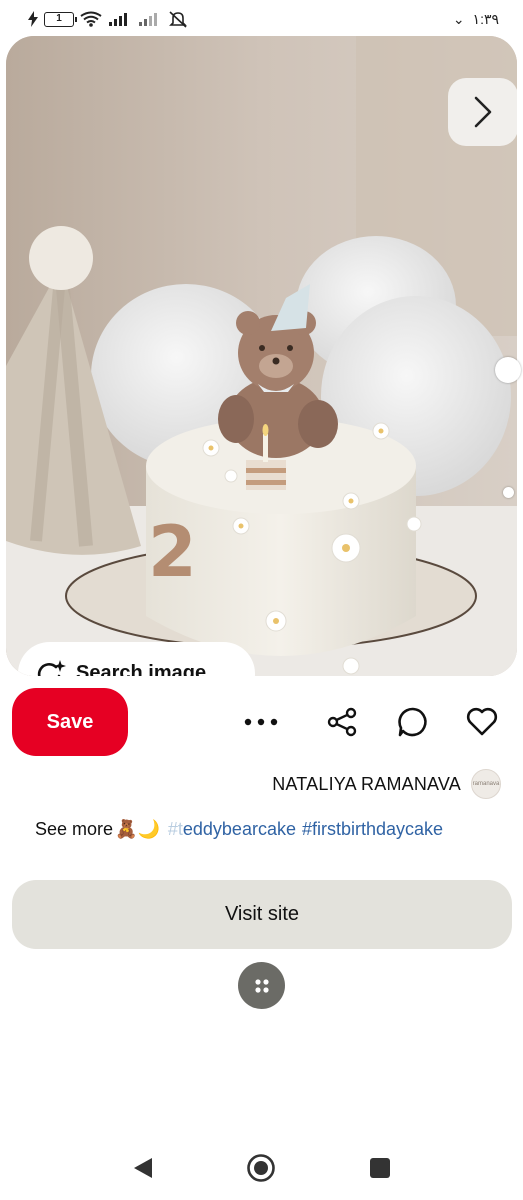  I want to click on comment-button, so click(413, 722).